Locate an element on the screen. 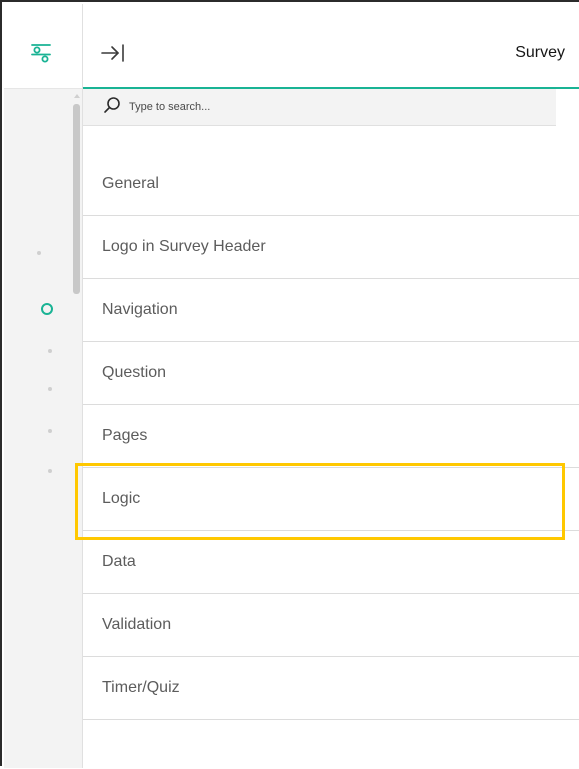  category-label: Navigation is located at coordinates (140, 309).